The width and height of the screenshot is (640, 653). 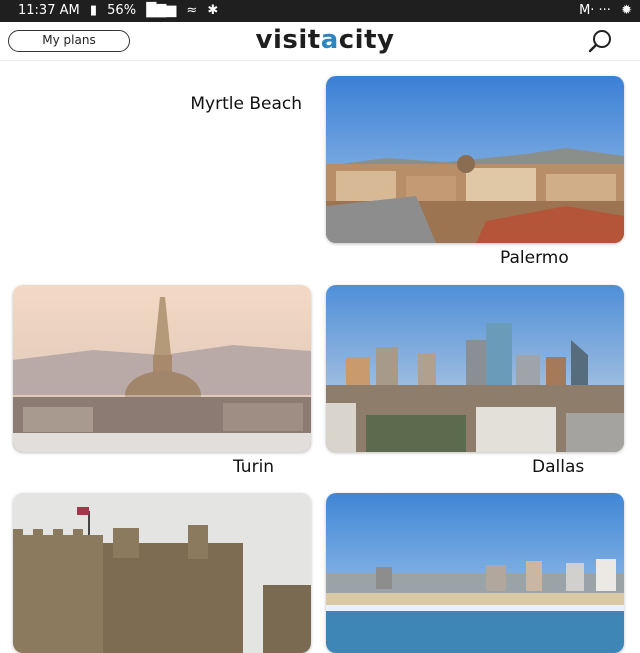 What do you see at coordinates (162, 368) in the screenshot?
I see `city-image-turin` at bounding box center [162, 368].